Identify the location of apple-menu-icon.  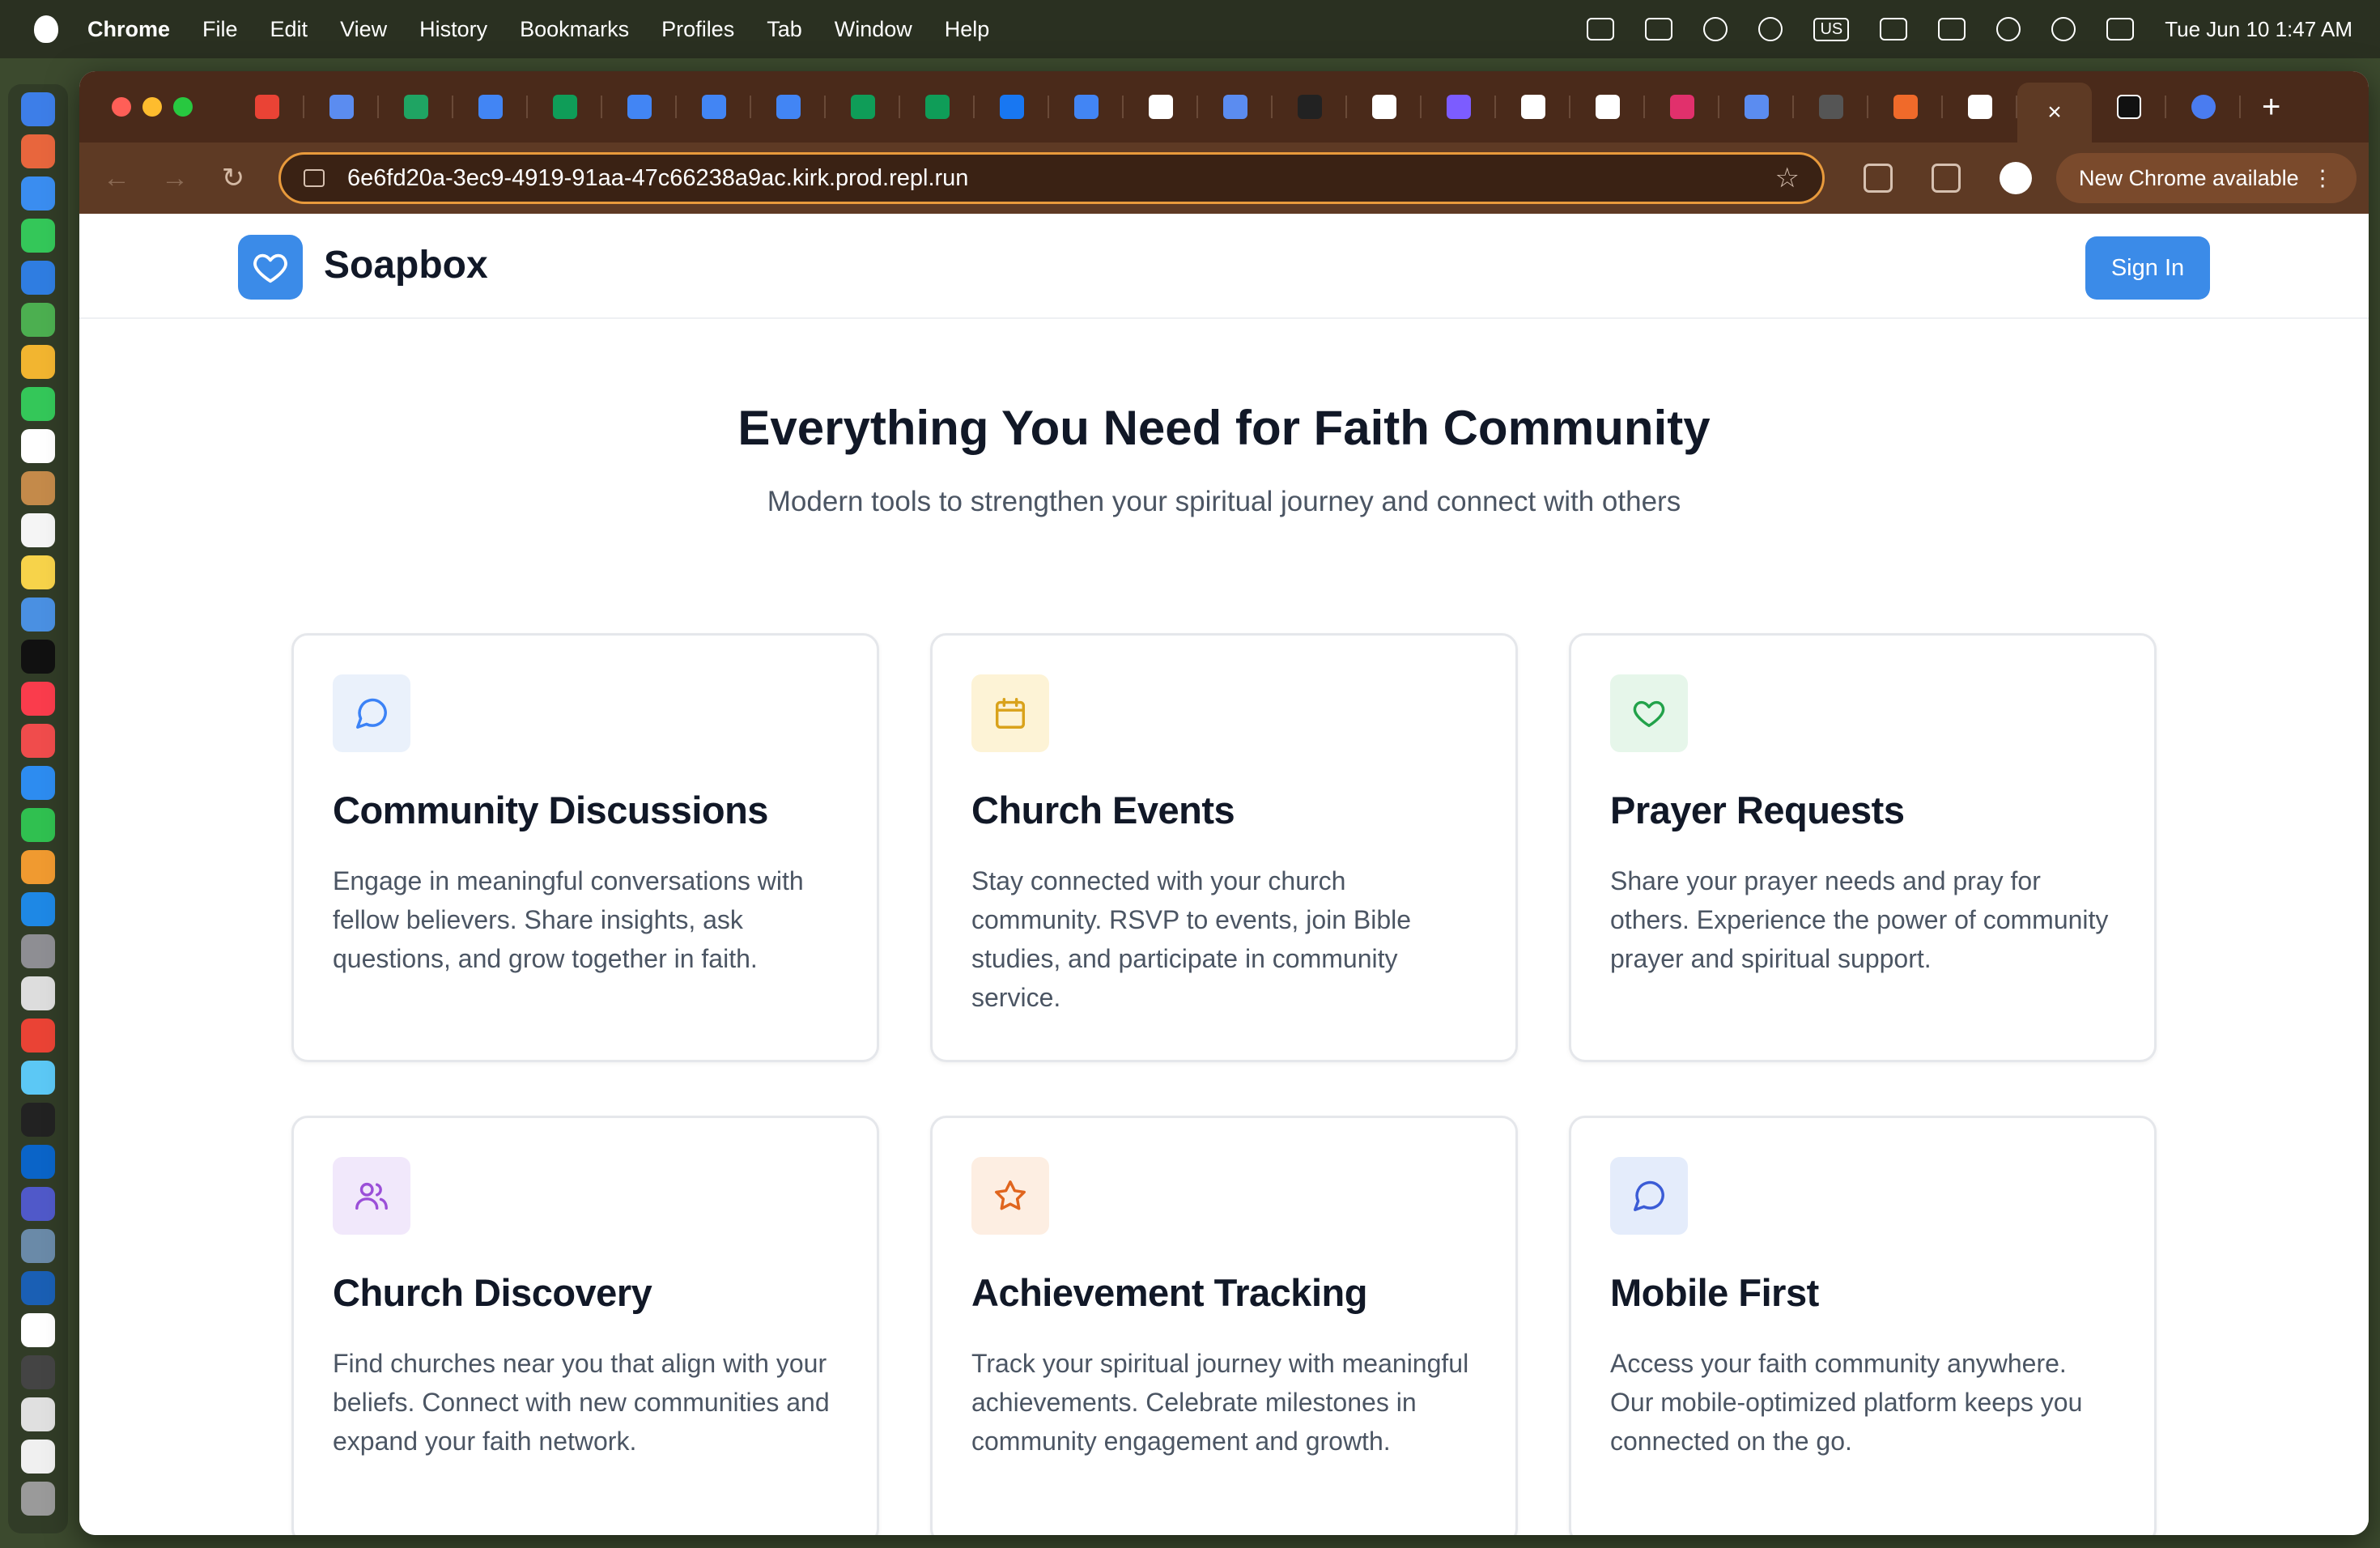
(46, 29).